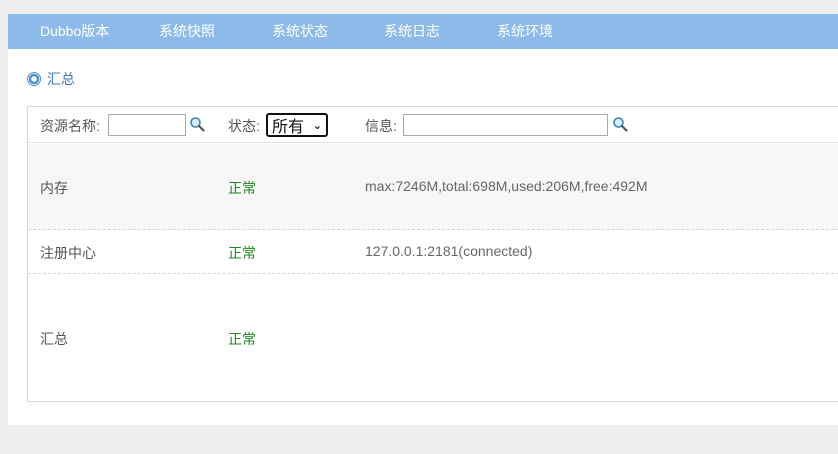 The width and height of the screenshot is (838, 454). I want to click on summary-title: 汇总, so click(61, 79).